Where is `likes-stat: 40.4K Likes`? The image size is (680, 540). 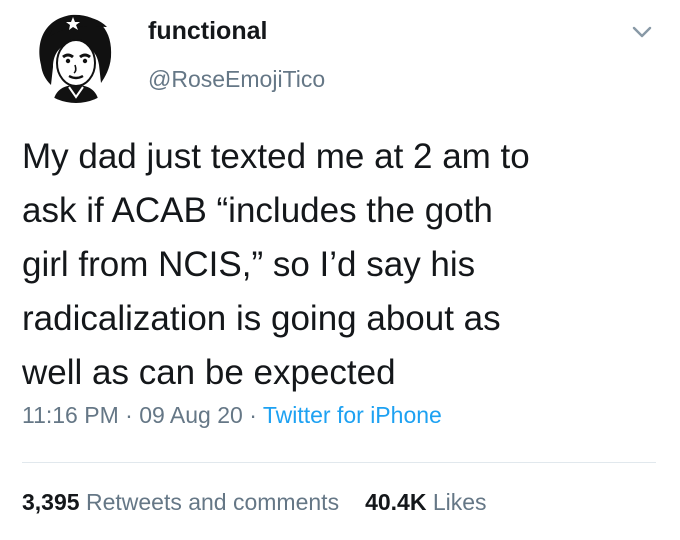
likes-stat: 40.4K Likes is located at coordinates (425, 502).